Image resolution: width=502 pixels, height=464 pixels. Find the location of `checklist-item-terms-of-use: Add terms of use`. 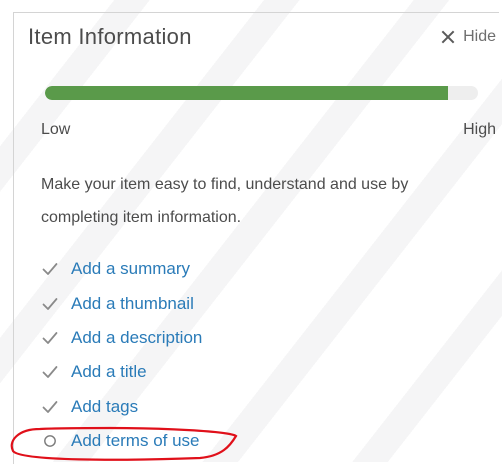

checklist-item-terms-of-use: Add terms of use is located at coordinates (121, 441).